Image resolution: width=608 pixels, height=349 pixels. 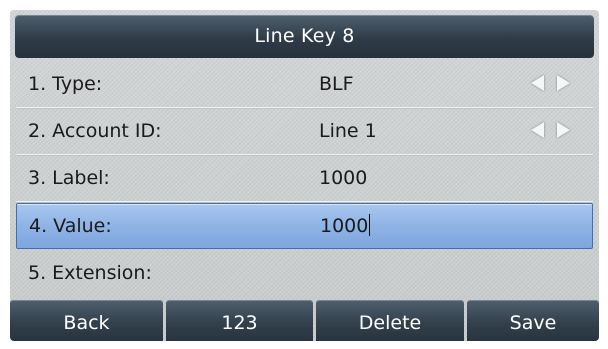 I want to click on row-divider, so click(x=304, y=201).